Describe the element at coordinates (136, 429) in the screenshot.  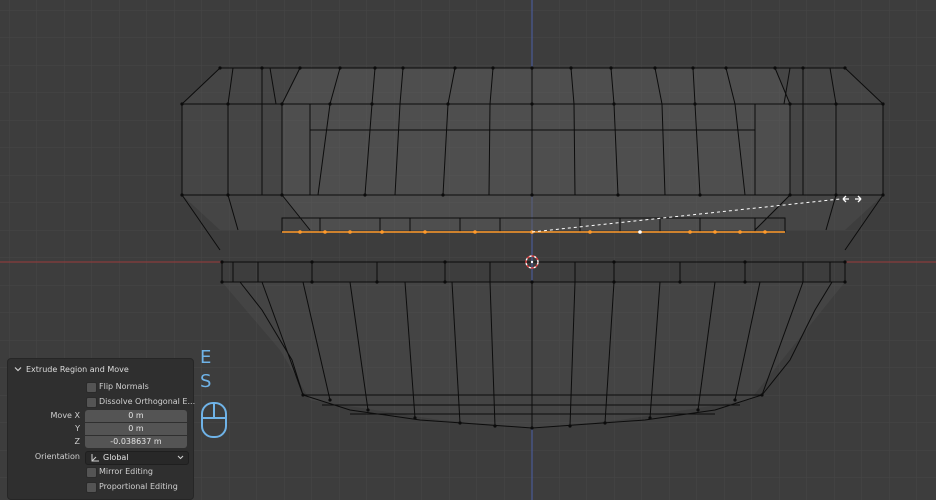
I see `move-y-field: 0 m` at that location.